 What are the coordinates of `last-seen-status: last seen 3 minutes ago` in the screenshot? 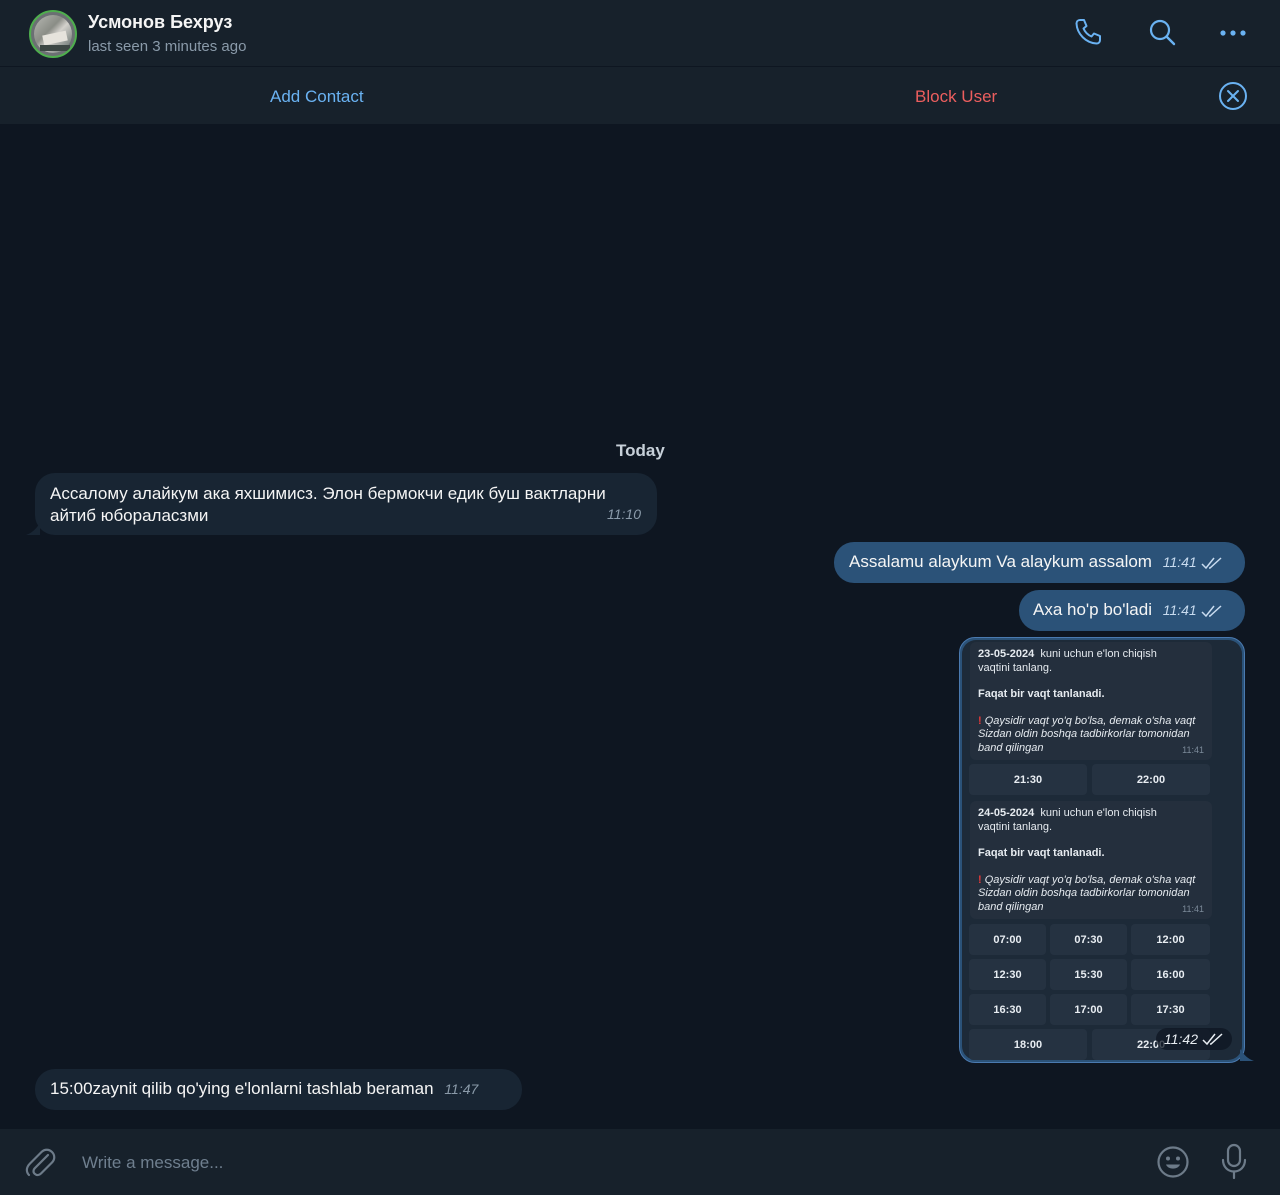 It's located at (167, 46).